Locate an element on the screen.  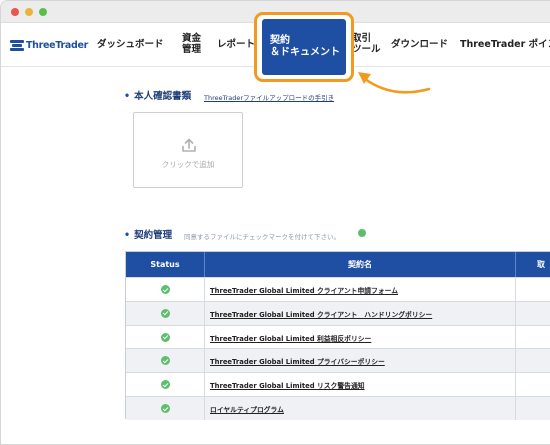
contracts-section-title: • 契約管理 is located at coordinates (148, 234).